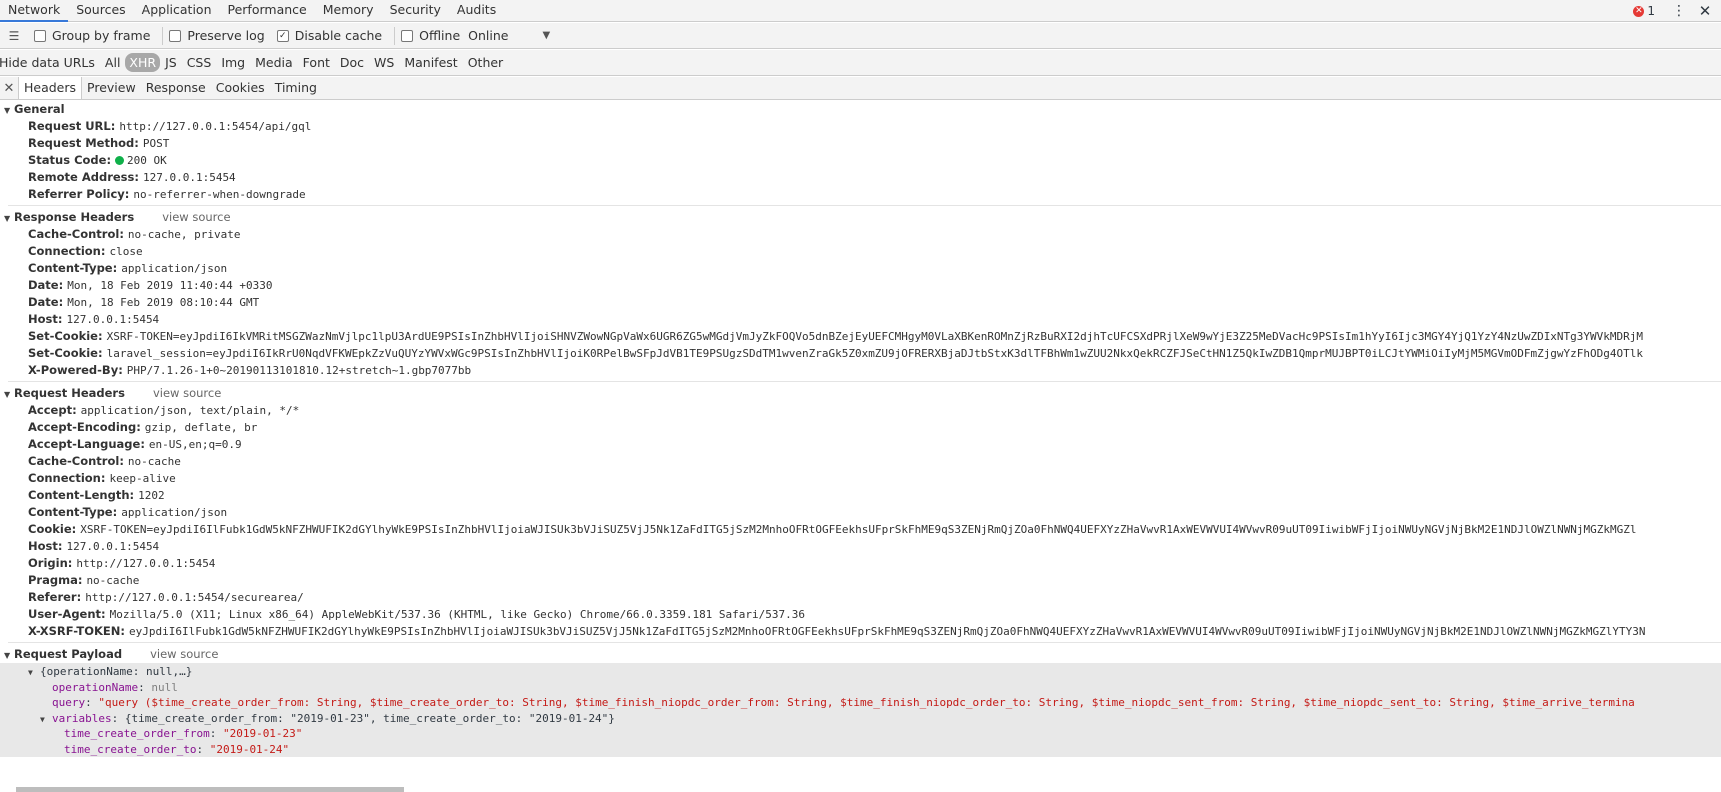 The image size is (1721, 792). What do you see at coordinates (860, 88) in the screenshot?
I see `request-detail-tabs: ✕ Headers Preview Response Cookies Timing` at bounding box center [860, 88].